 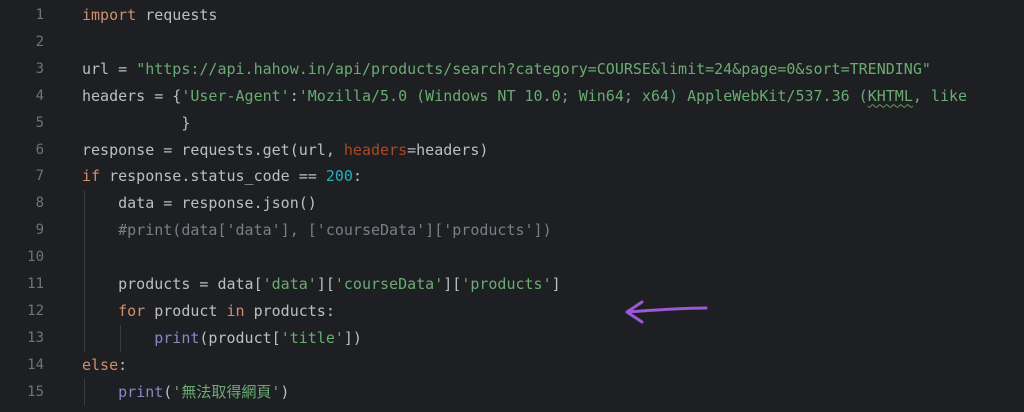 What do you see at coordinates (506, 284) in the screenshot?
I see `code-token: 'products'` at bounding box center [506, 284].